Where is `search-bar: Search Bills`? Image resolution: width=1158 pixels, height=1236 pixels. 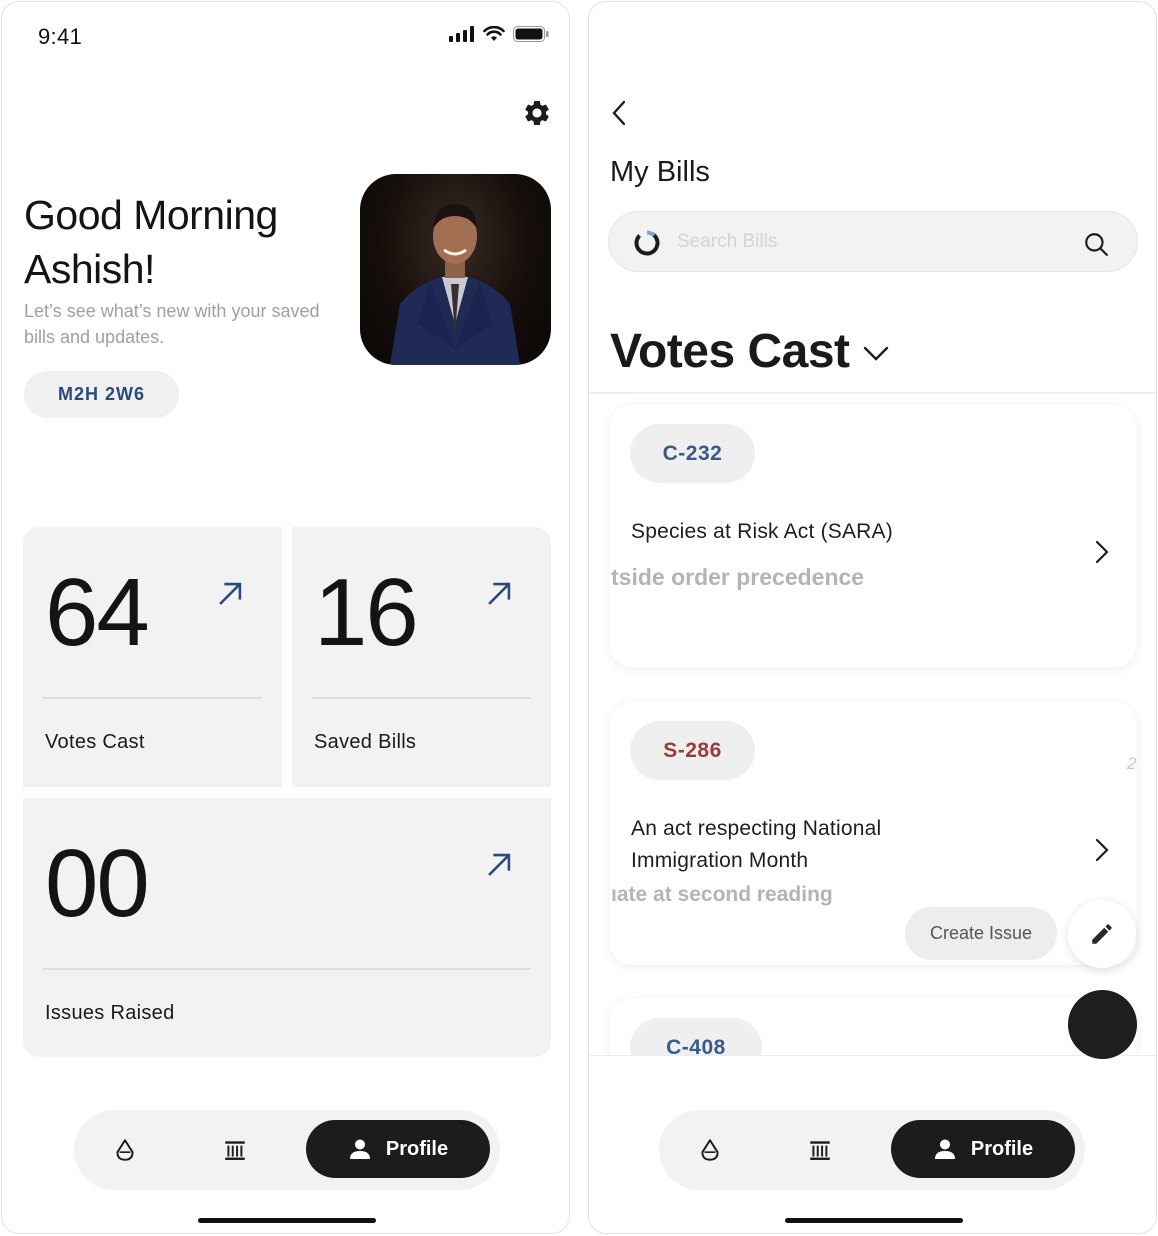
search-bar: Search Bills is located at coordinates (873, 241).